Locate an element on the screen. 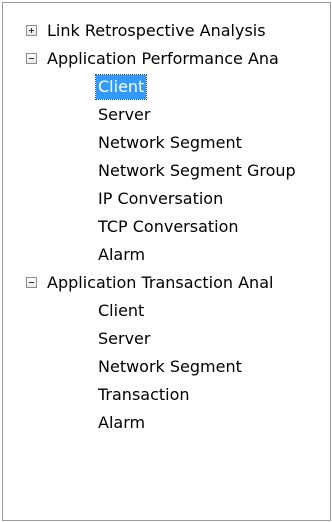 The width and height of the screenshot is (332, 522). tree-leaf-trans-alarm: Alarm is located at coordinates (166, 423).